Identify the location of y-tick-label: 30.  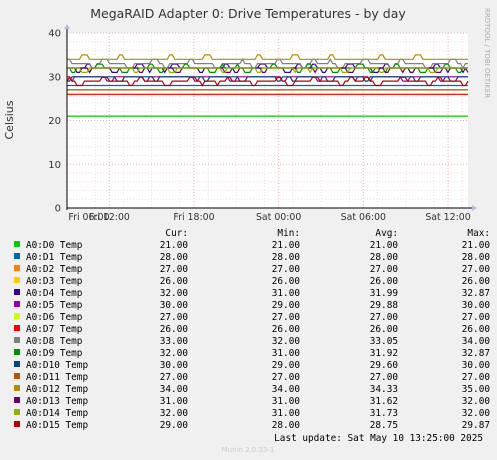
(54, 77).